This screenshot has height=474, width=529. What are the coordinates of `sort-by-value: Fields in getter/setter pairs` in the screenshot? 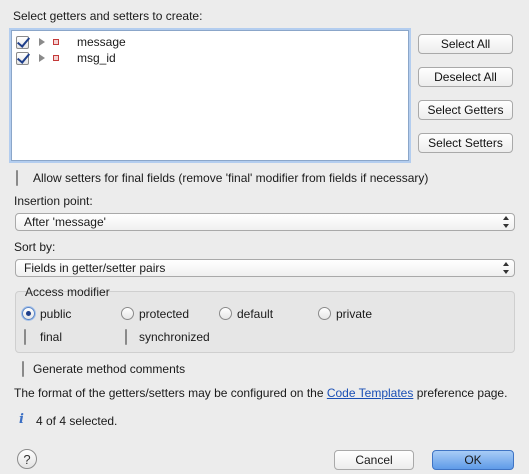 It's located at (95, 268).